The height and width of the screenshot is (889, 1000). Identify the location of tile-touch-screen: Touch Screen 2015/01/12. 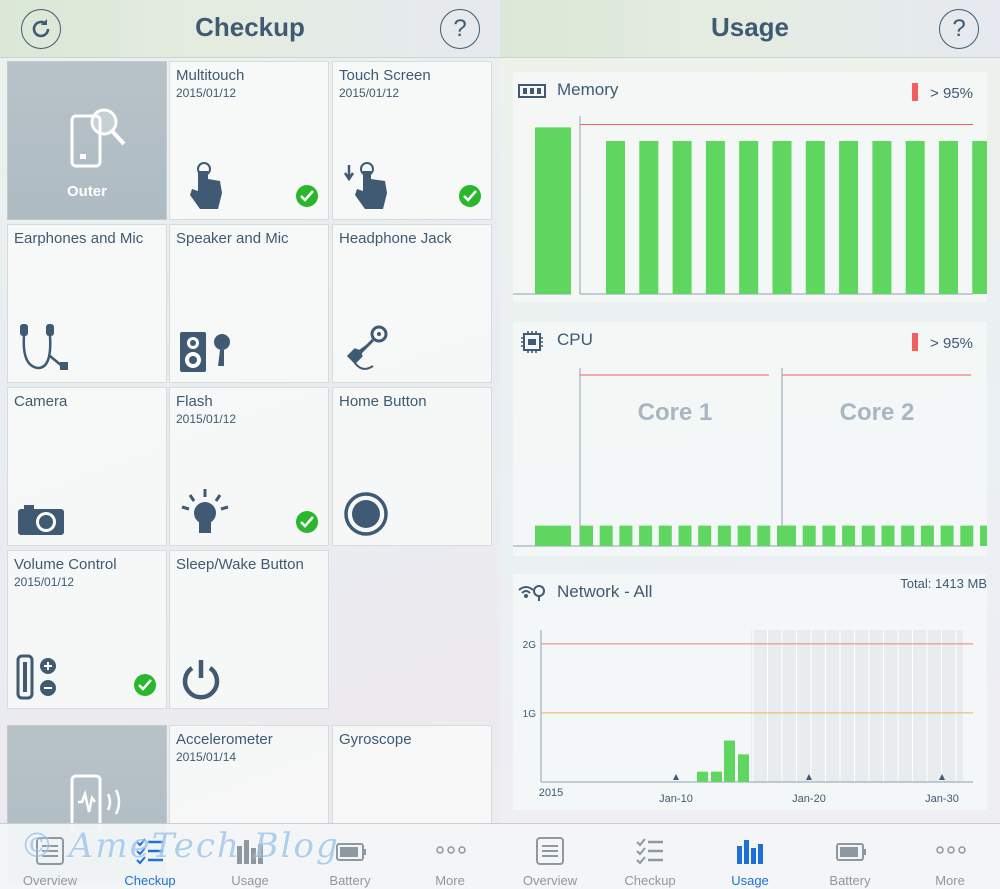
(412, 140).